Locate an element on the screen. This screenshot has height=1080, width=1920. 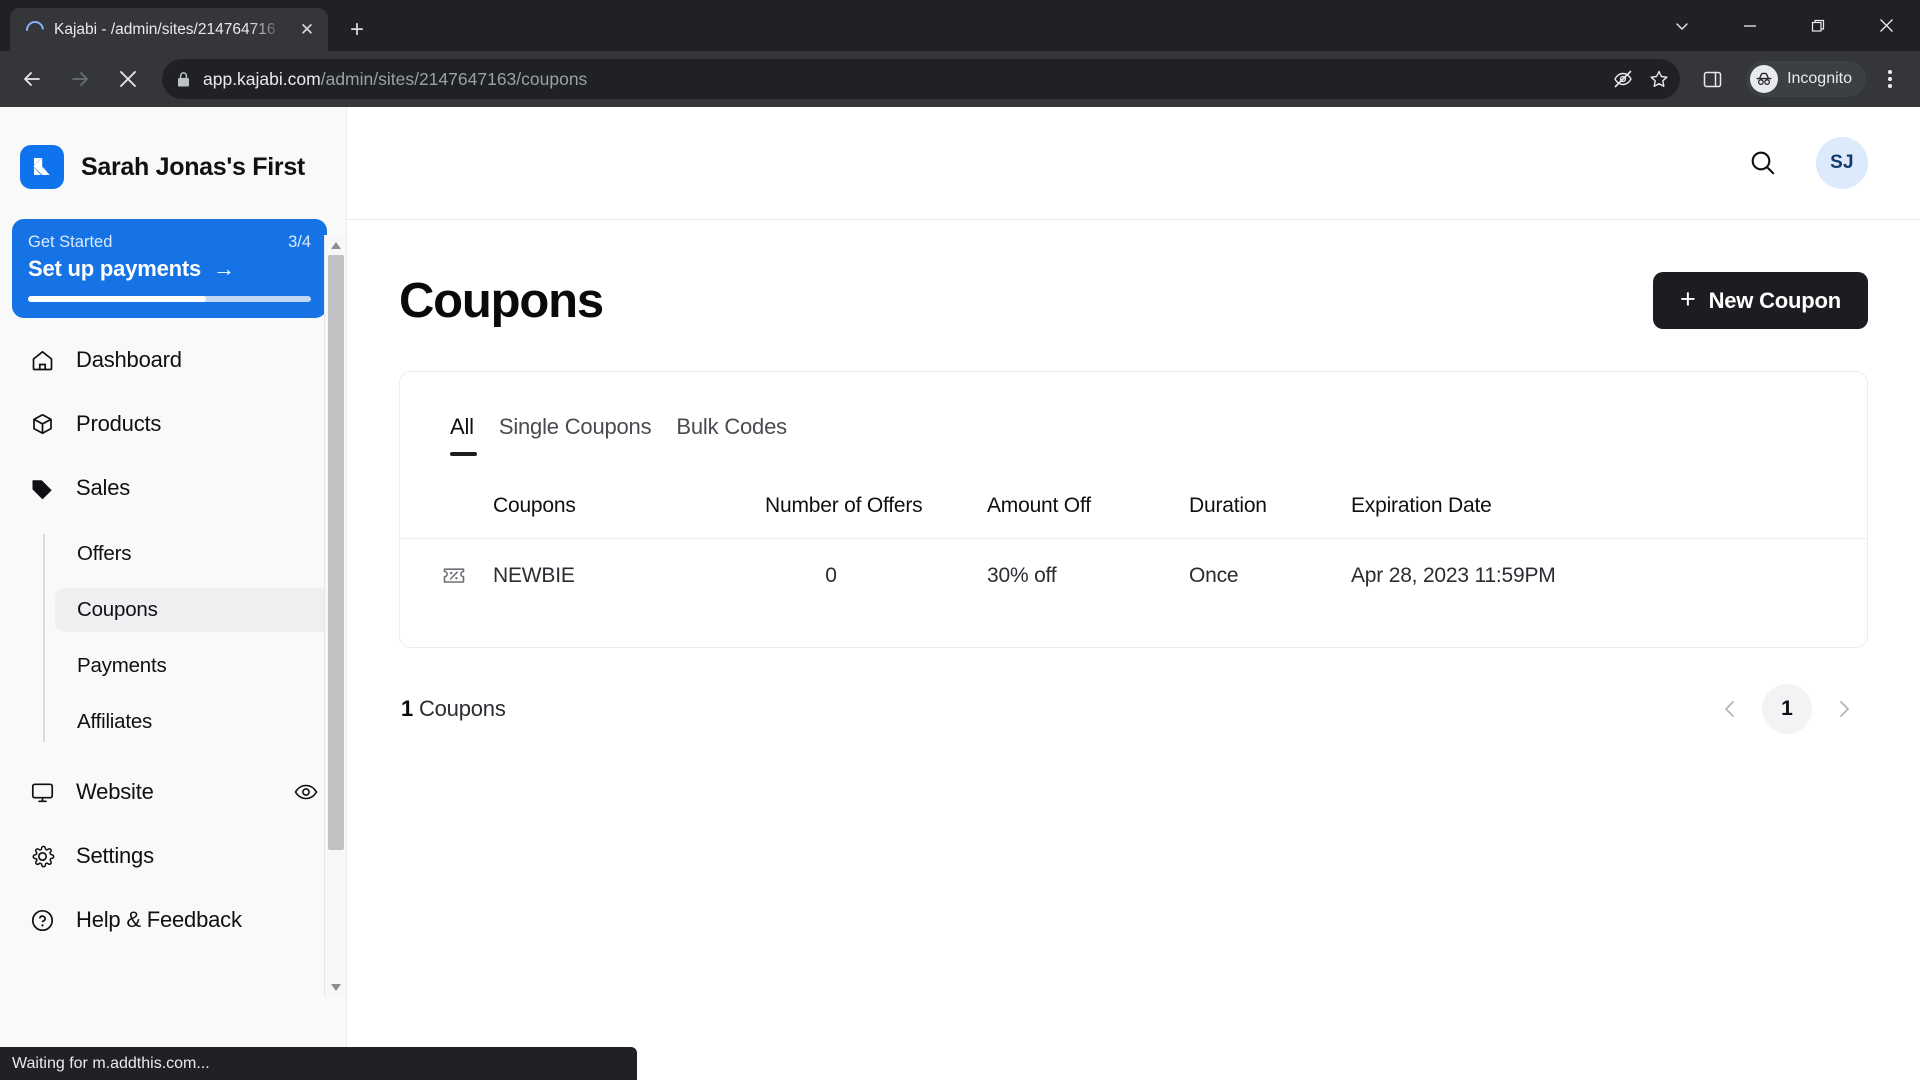
sidebar-item-label: Dashboard is located at coordinates (129, 359).